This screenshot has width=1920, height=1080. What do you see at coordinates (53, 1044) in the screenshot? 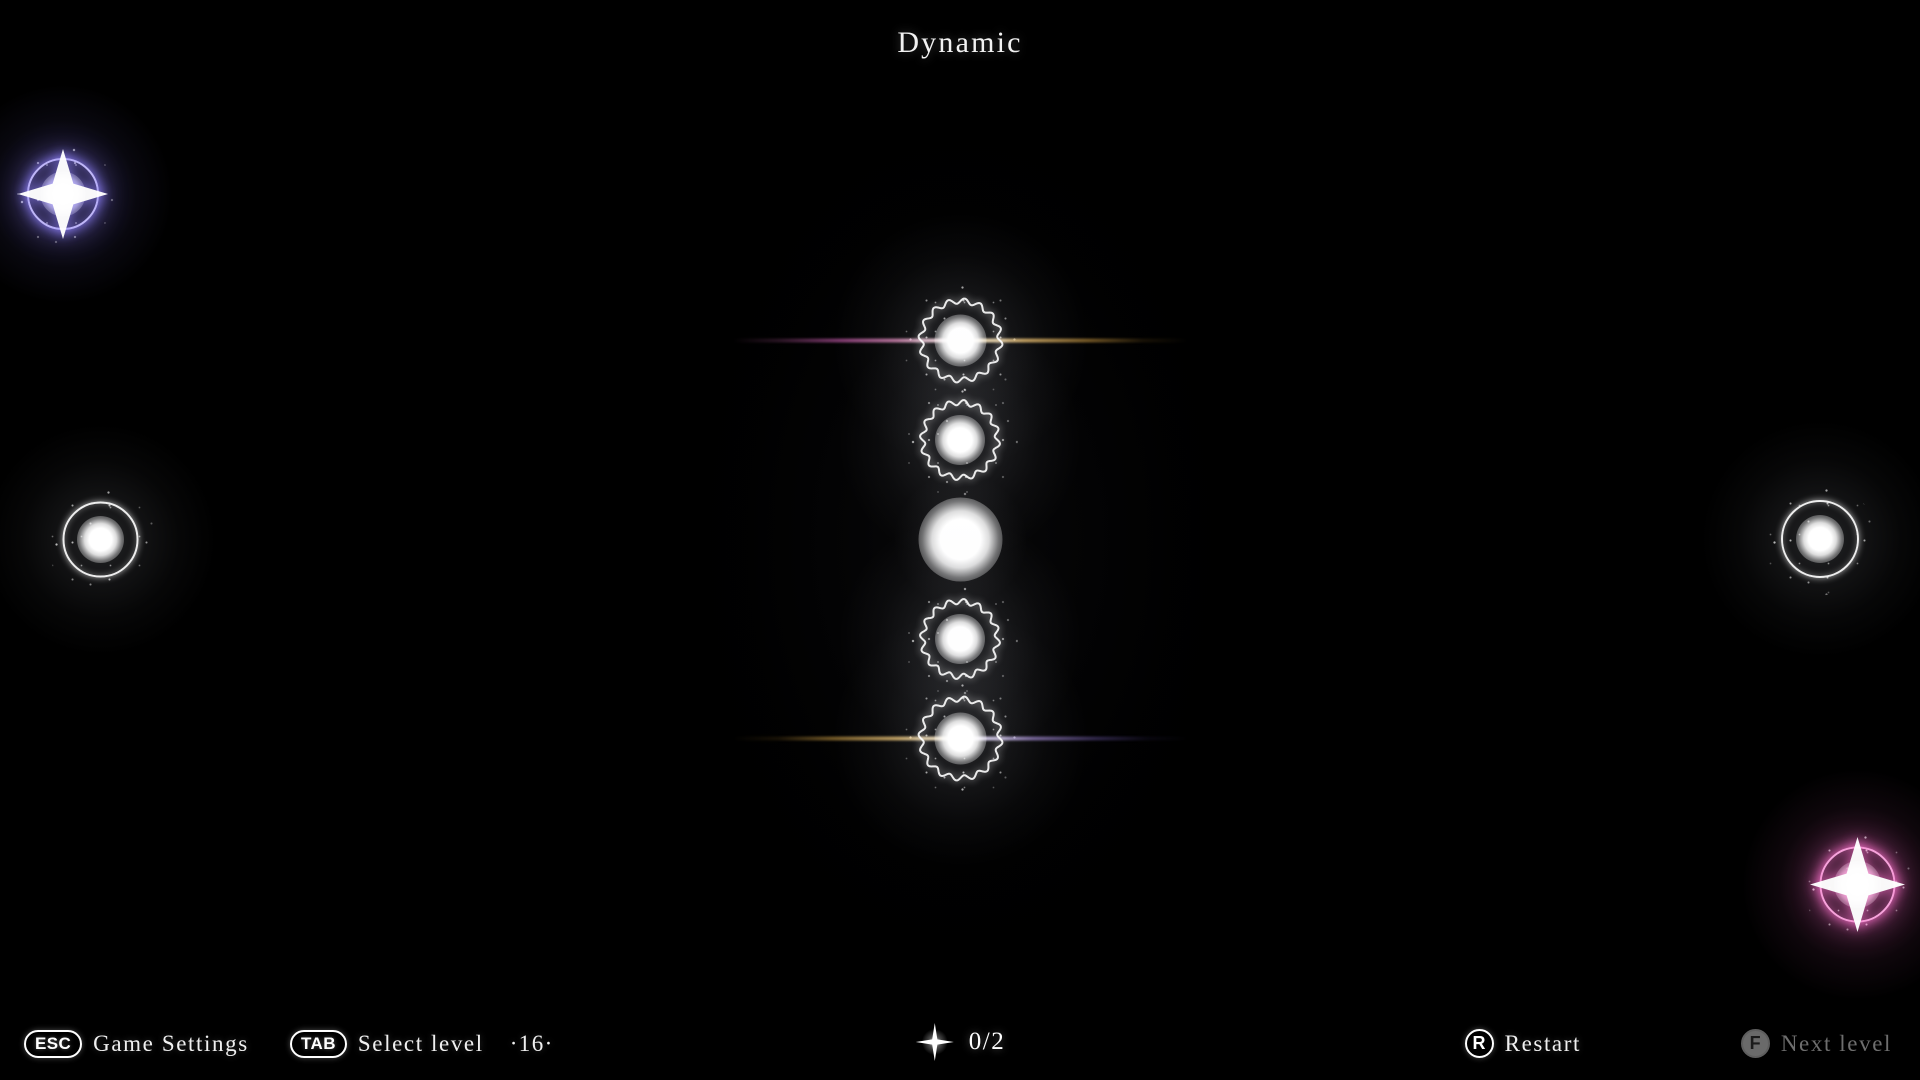
I see `esc-key-badge: ESC` at bounding box center [53, 1044].